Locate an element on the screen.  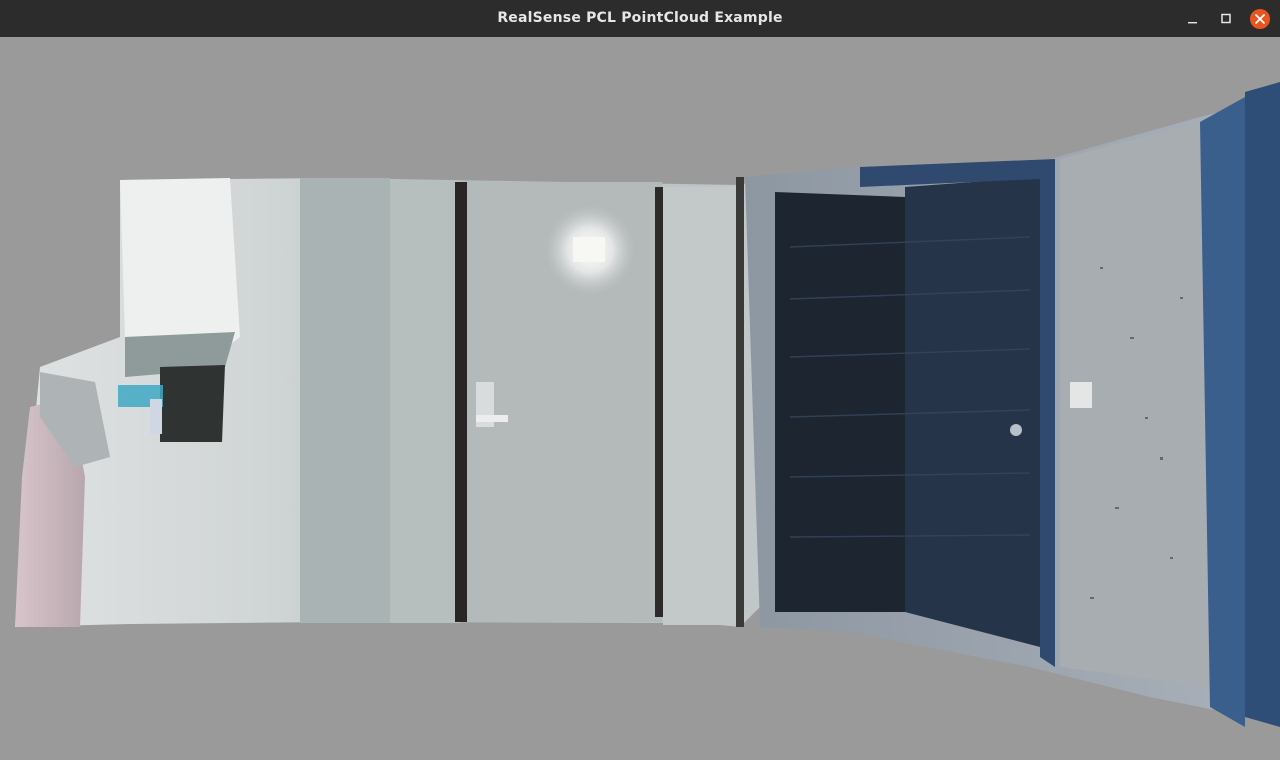
minimize-icon is located at coordinates (1192, 23).